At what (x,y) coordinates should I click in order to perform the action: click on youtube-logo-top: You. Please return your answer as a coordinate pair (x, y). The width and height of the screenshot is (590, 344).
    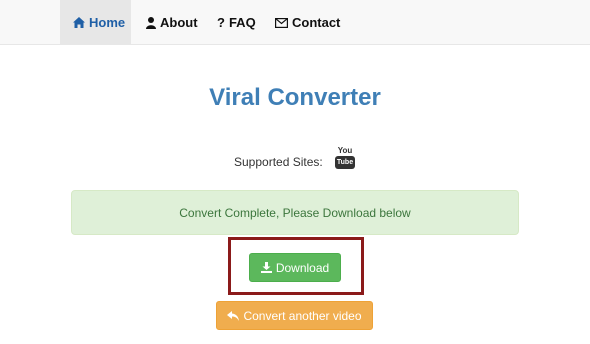
    Looking at the image, I should click on (345, 150).